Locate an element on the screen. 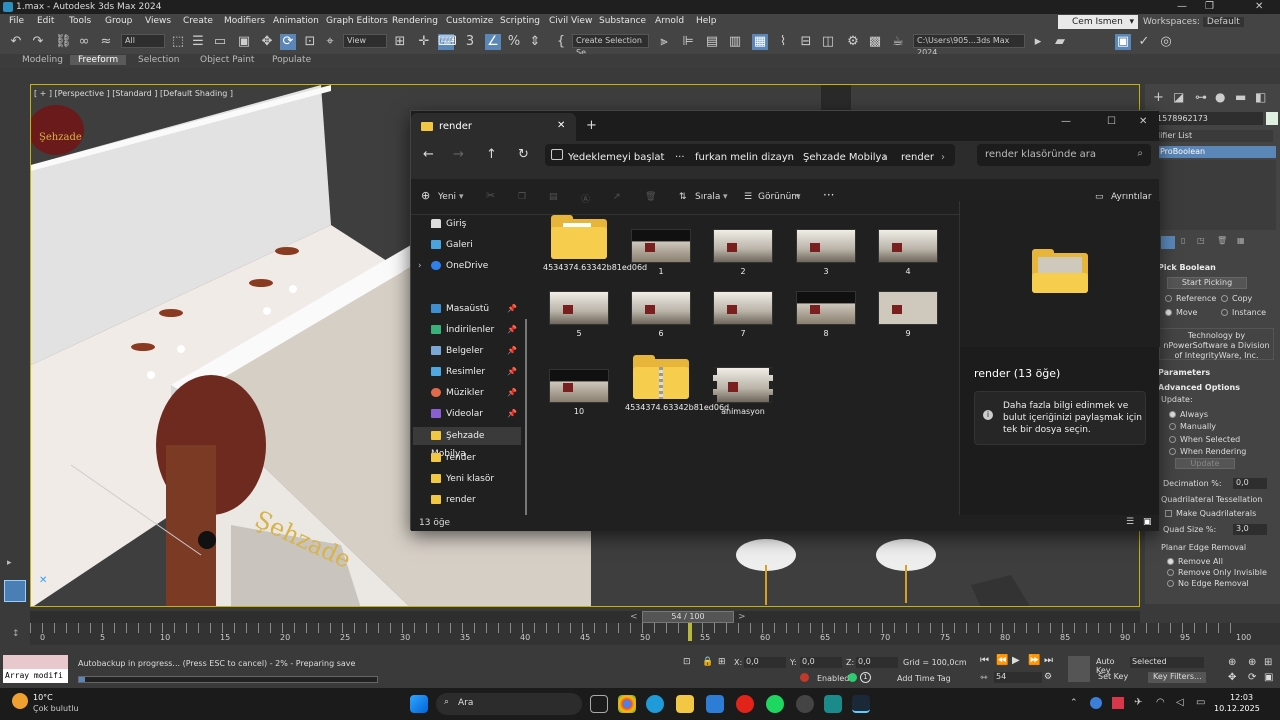 This screenshot has height=720, width=1280. unlink-icon: ∞ is located at coordinates (84, 42).